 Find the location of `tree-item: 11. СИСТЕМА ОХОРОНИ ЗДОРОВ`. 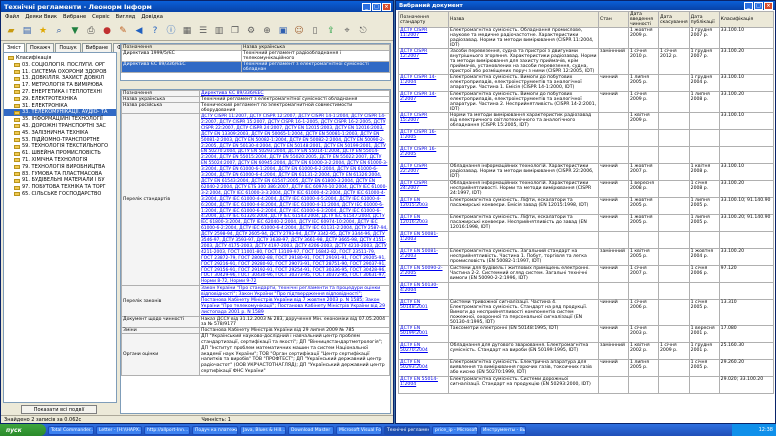

tree-item: 11. СИСТЕМА ОХОРОНИ ЗДОРОВ is located at coordinates (60, 72).